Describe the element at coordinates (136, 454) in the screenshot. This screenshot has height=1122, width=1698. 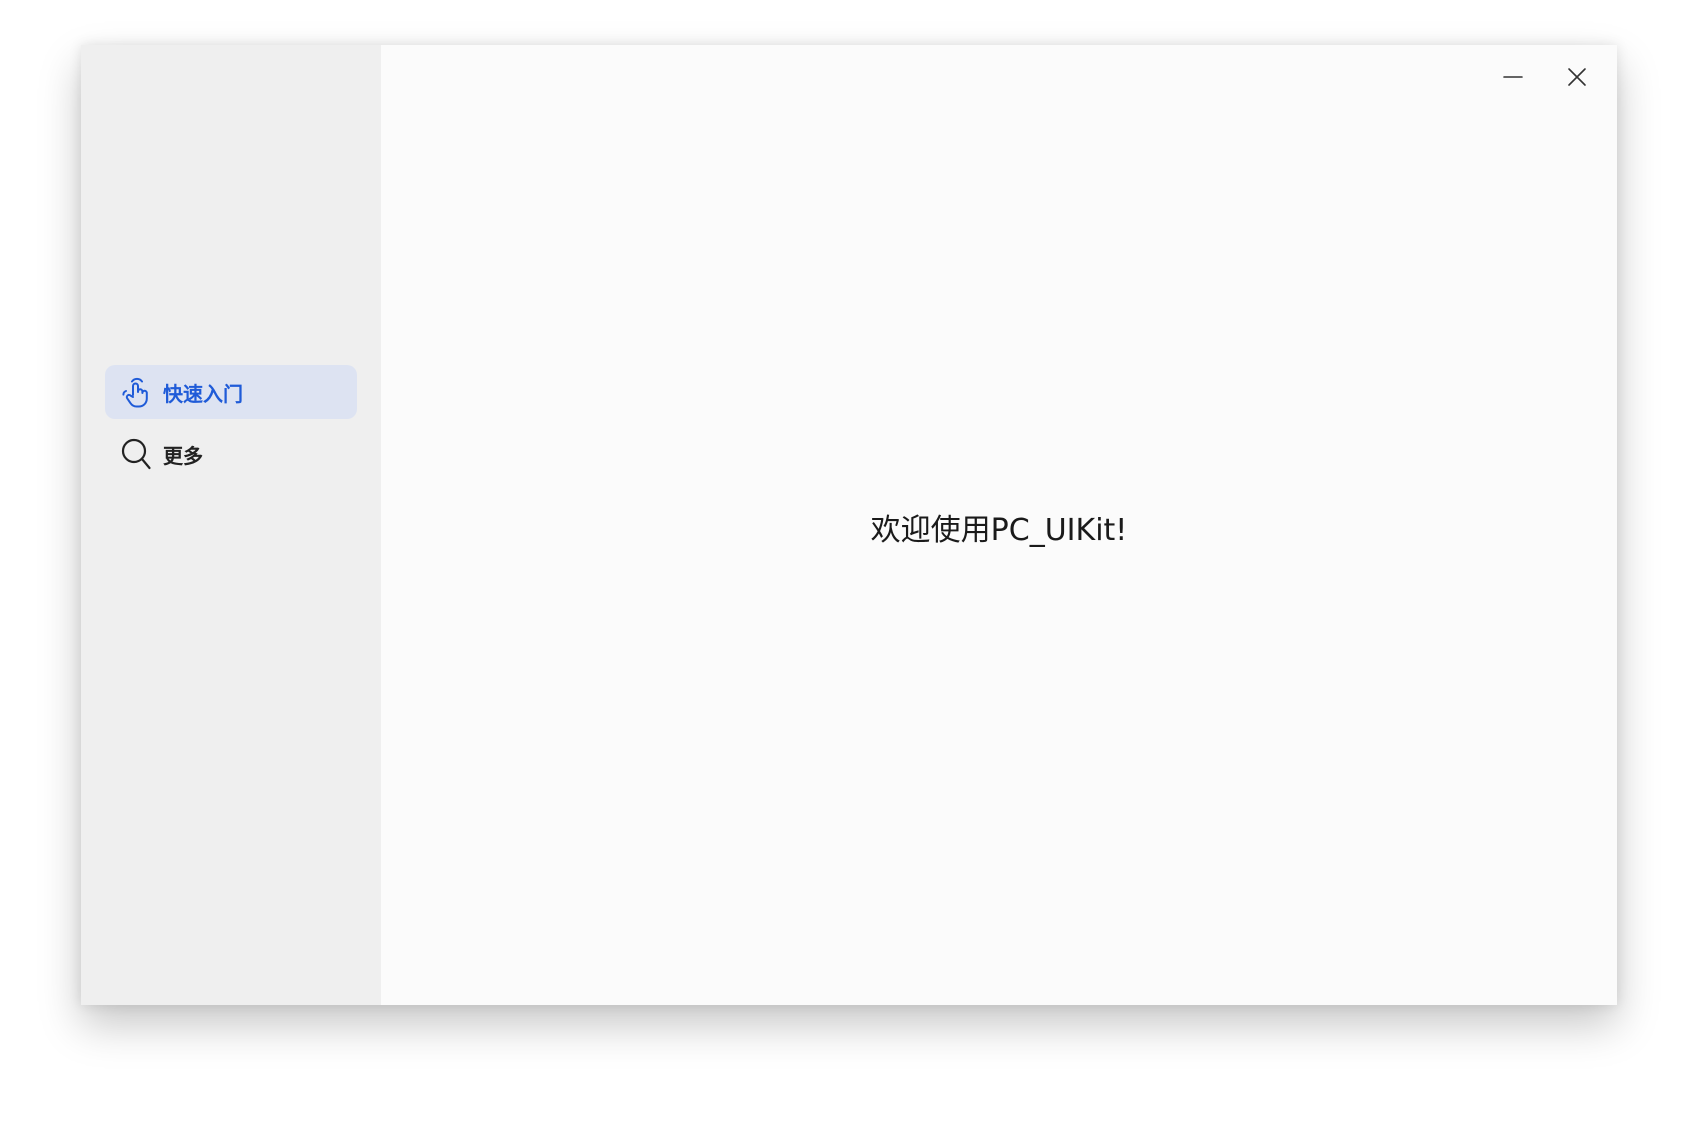
I see `search-icon` at that location.